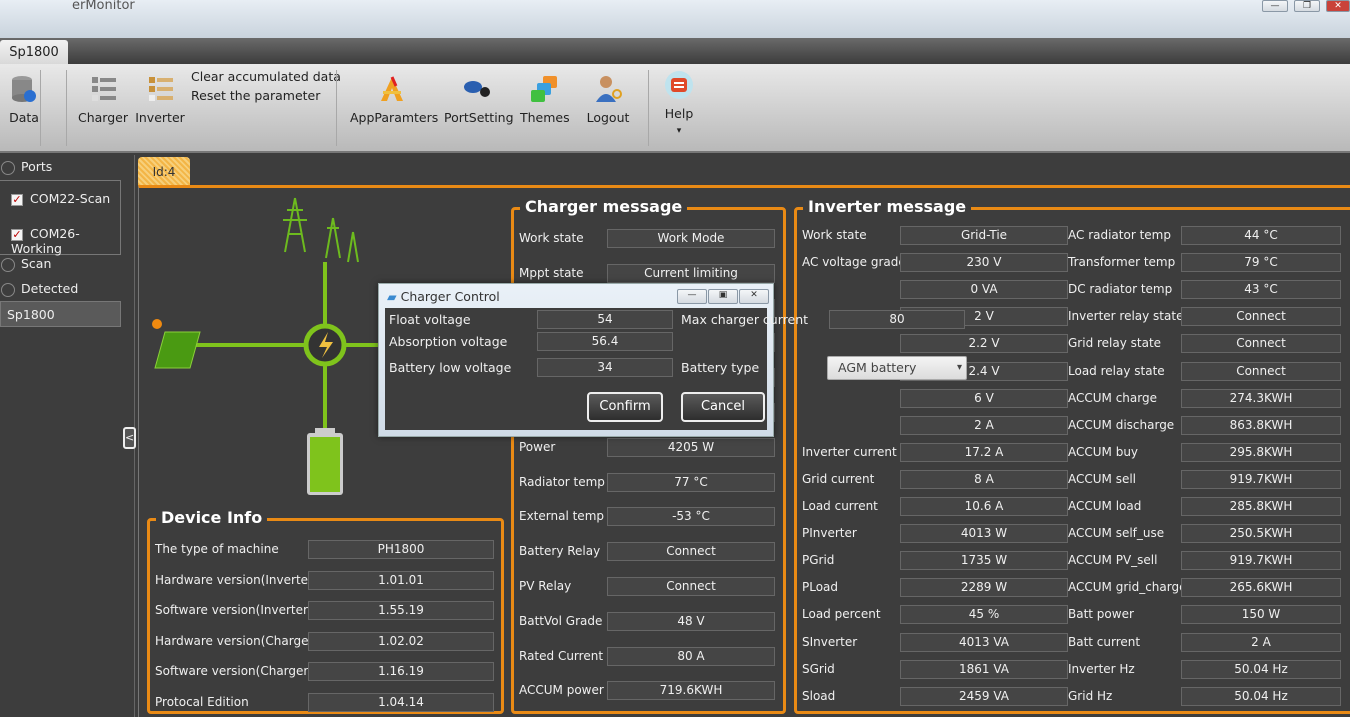  I want to click on field-label: Grid Hz, so click(1090, 695).